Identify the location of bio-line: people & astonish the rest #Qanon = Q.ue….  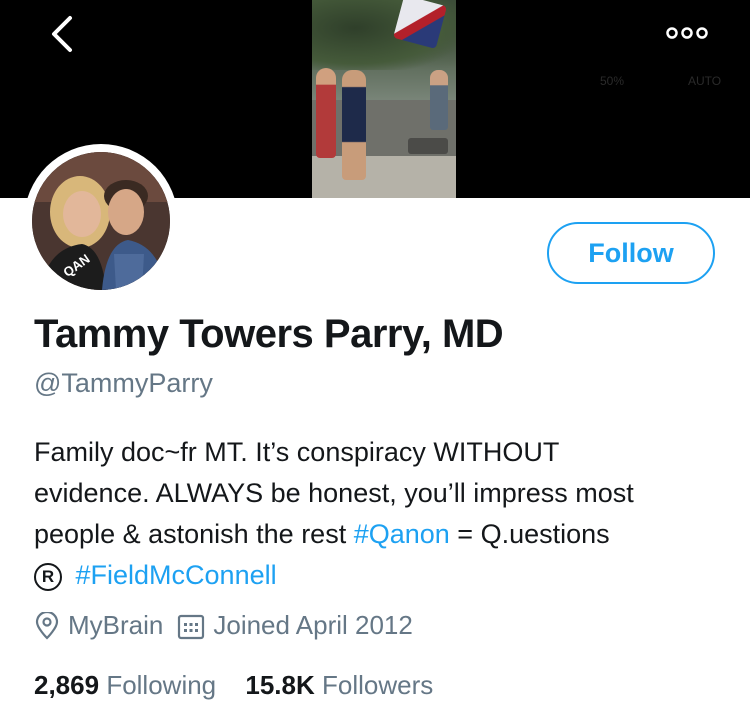
(384, 534).